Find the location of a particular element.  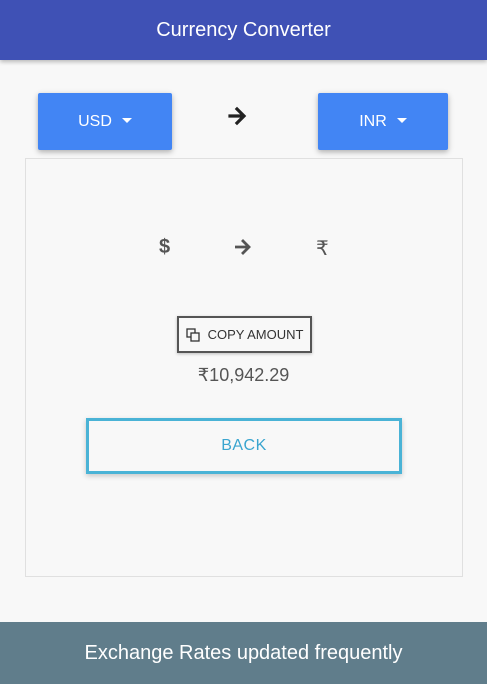

copy-icon is located at coordinates (192, 334).